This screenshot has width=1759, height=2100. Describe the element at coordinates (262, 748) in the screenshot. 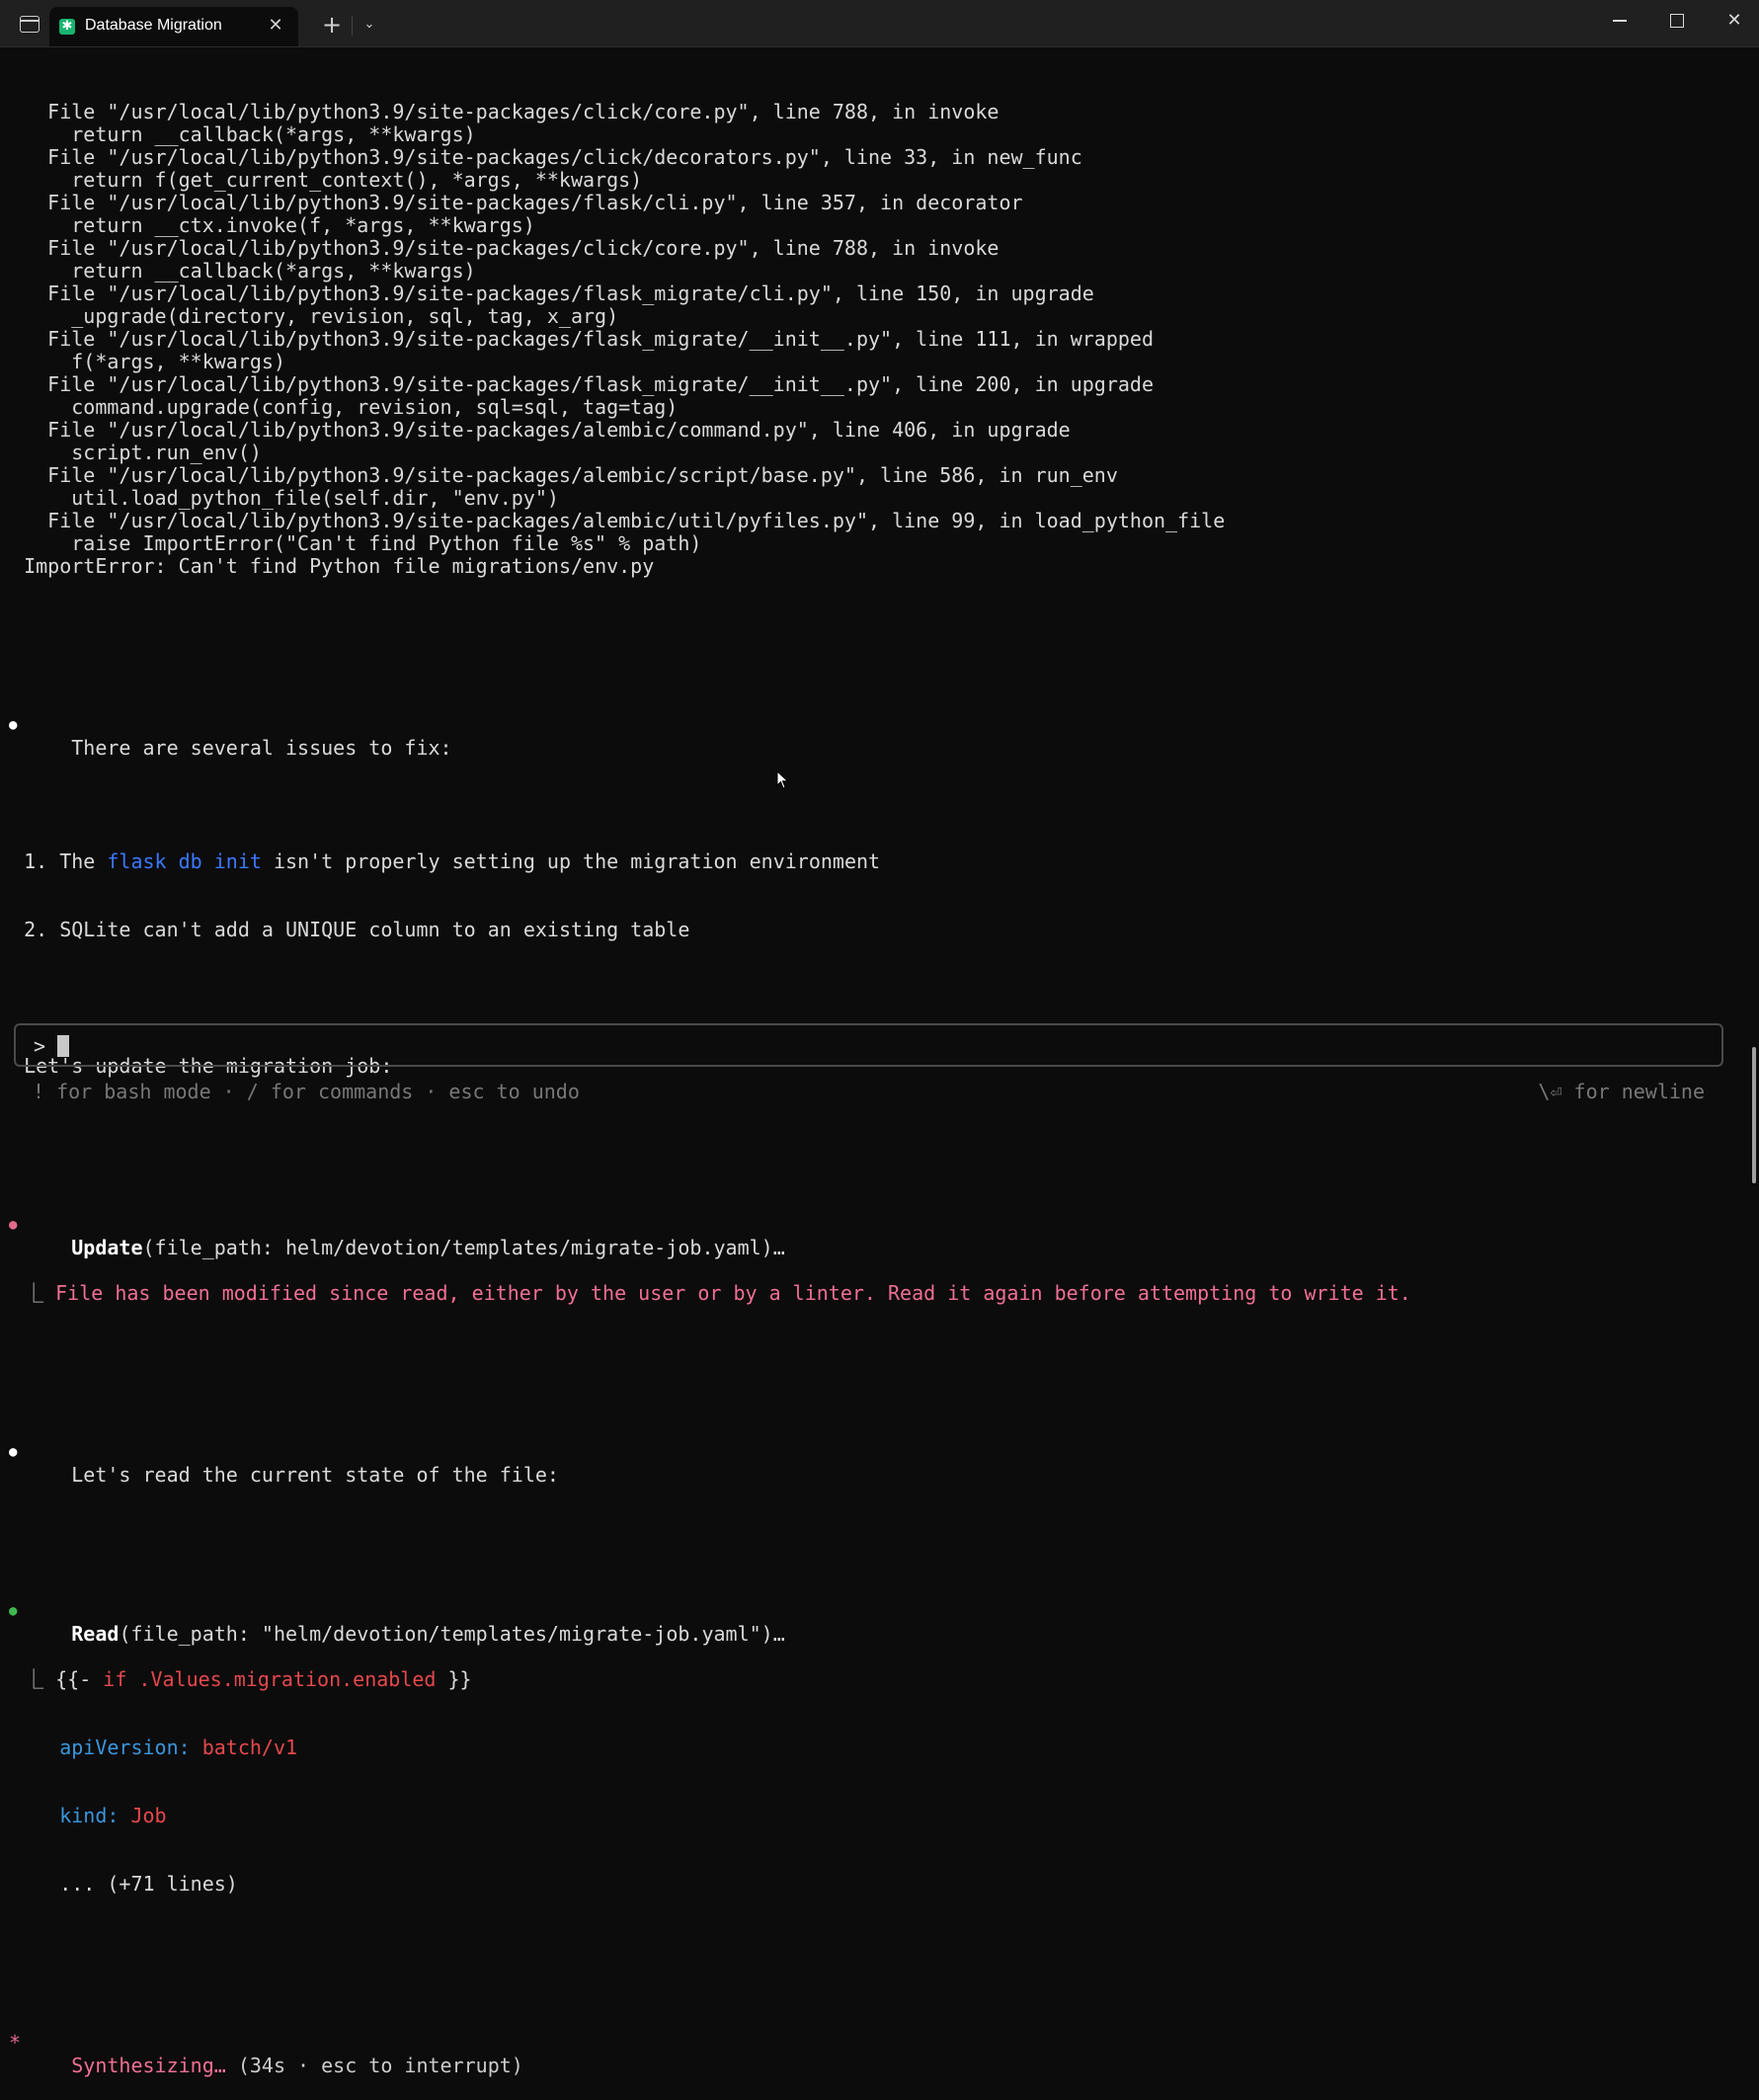

I see `message-text: There are several issues to fix:` at that location.